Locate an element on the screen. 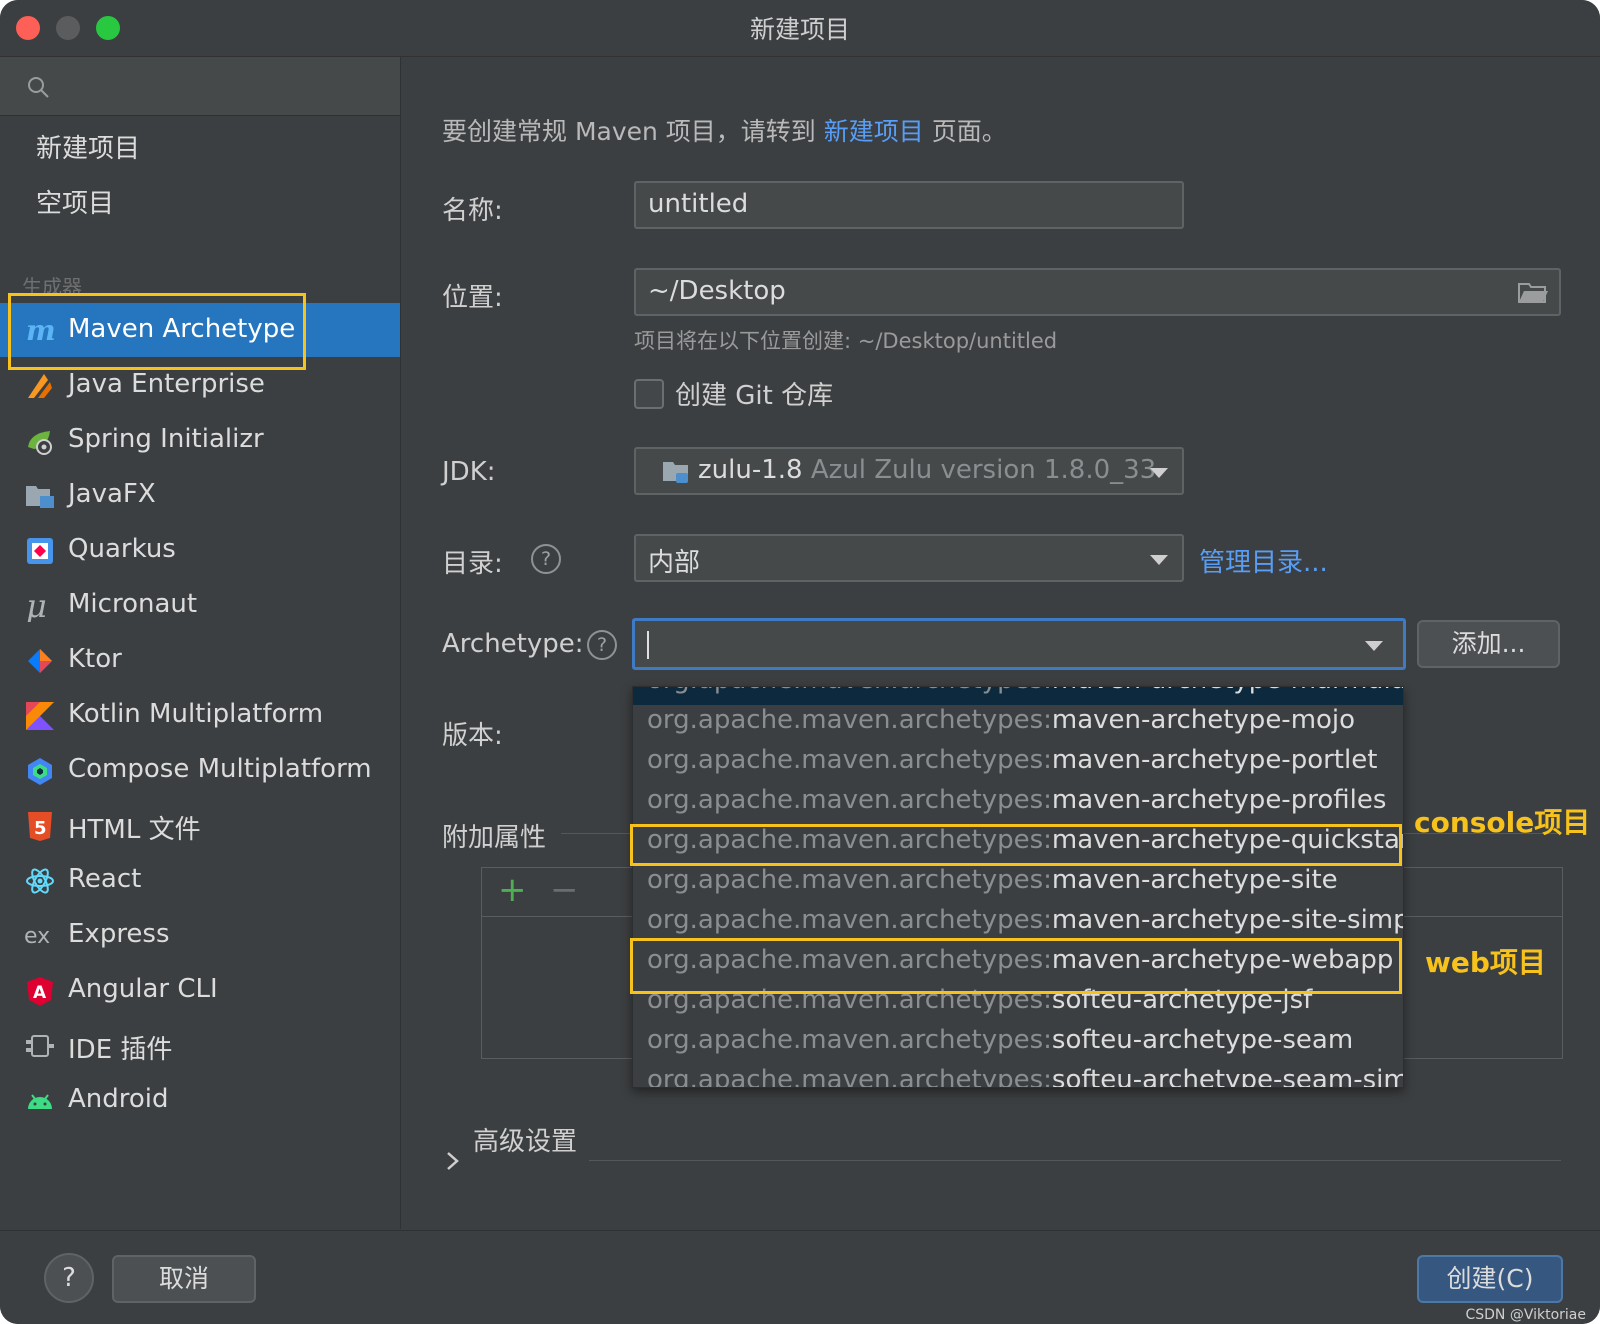 This screenshot has height=1324, width=1600. sidebar-item-new-project: 新建项目 is located at coordinates (88, 146).